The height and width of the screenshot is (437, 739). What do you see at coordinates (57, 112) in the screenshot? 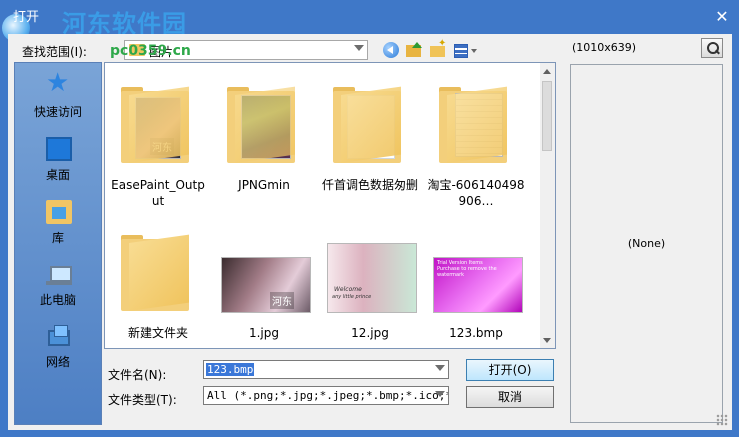
I see `place-label: 快速访问` at bounding box center [57, 112].